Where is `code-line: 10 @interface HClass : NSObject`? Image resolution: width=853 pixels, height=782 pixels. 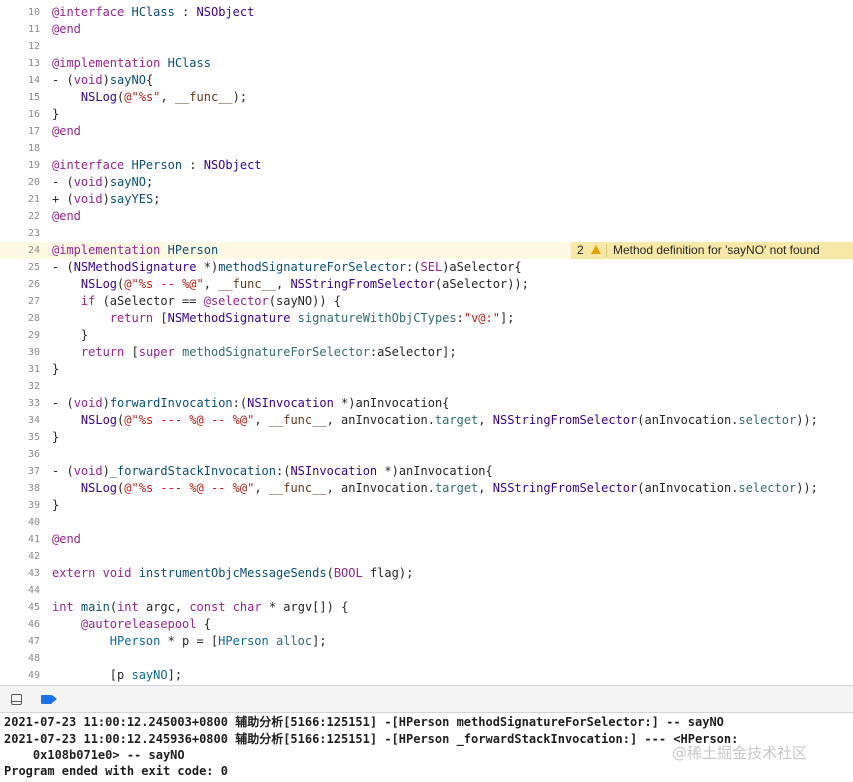 code-line: 10 @interface HClass : NSObject is located at coordinates (426, 12).